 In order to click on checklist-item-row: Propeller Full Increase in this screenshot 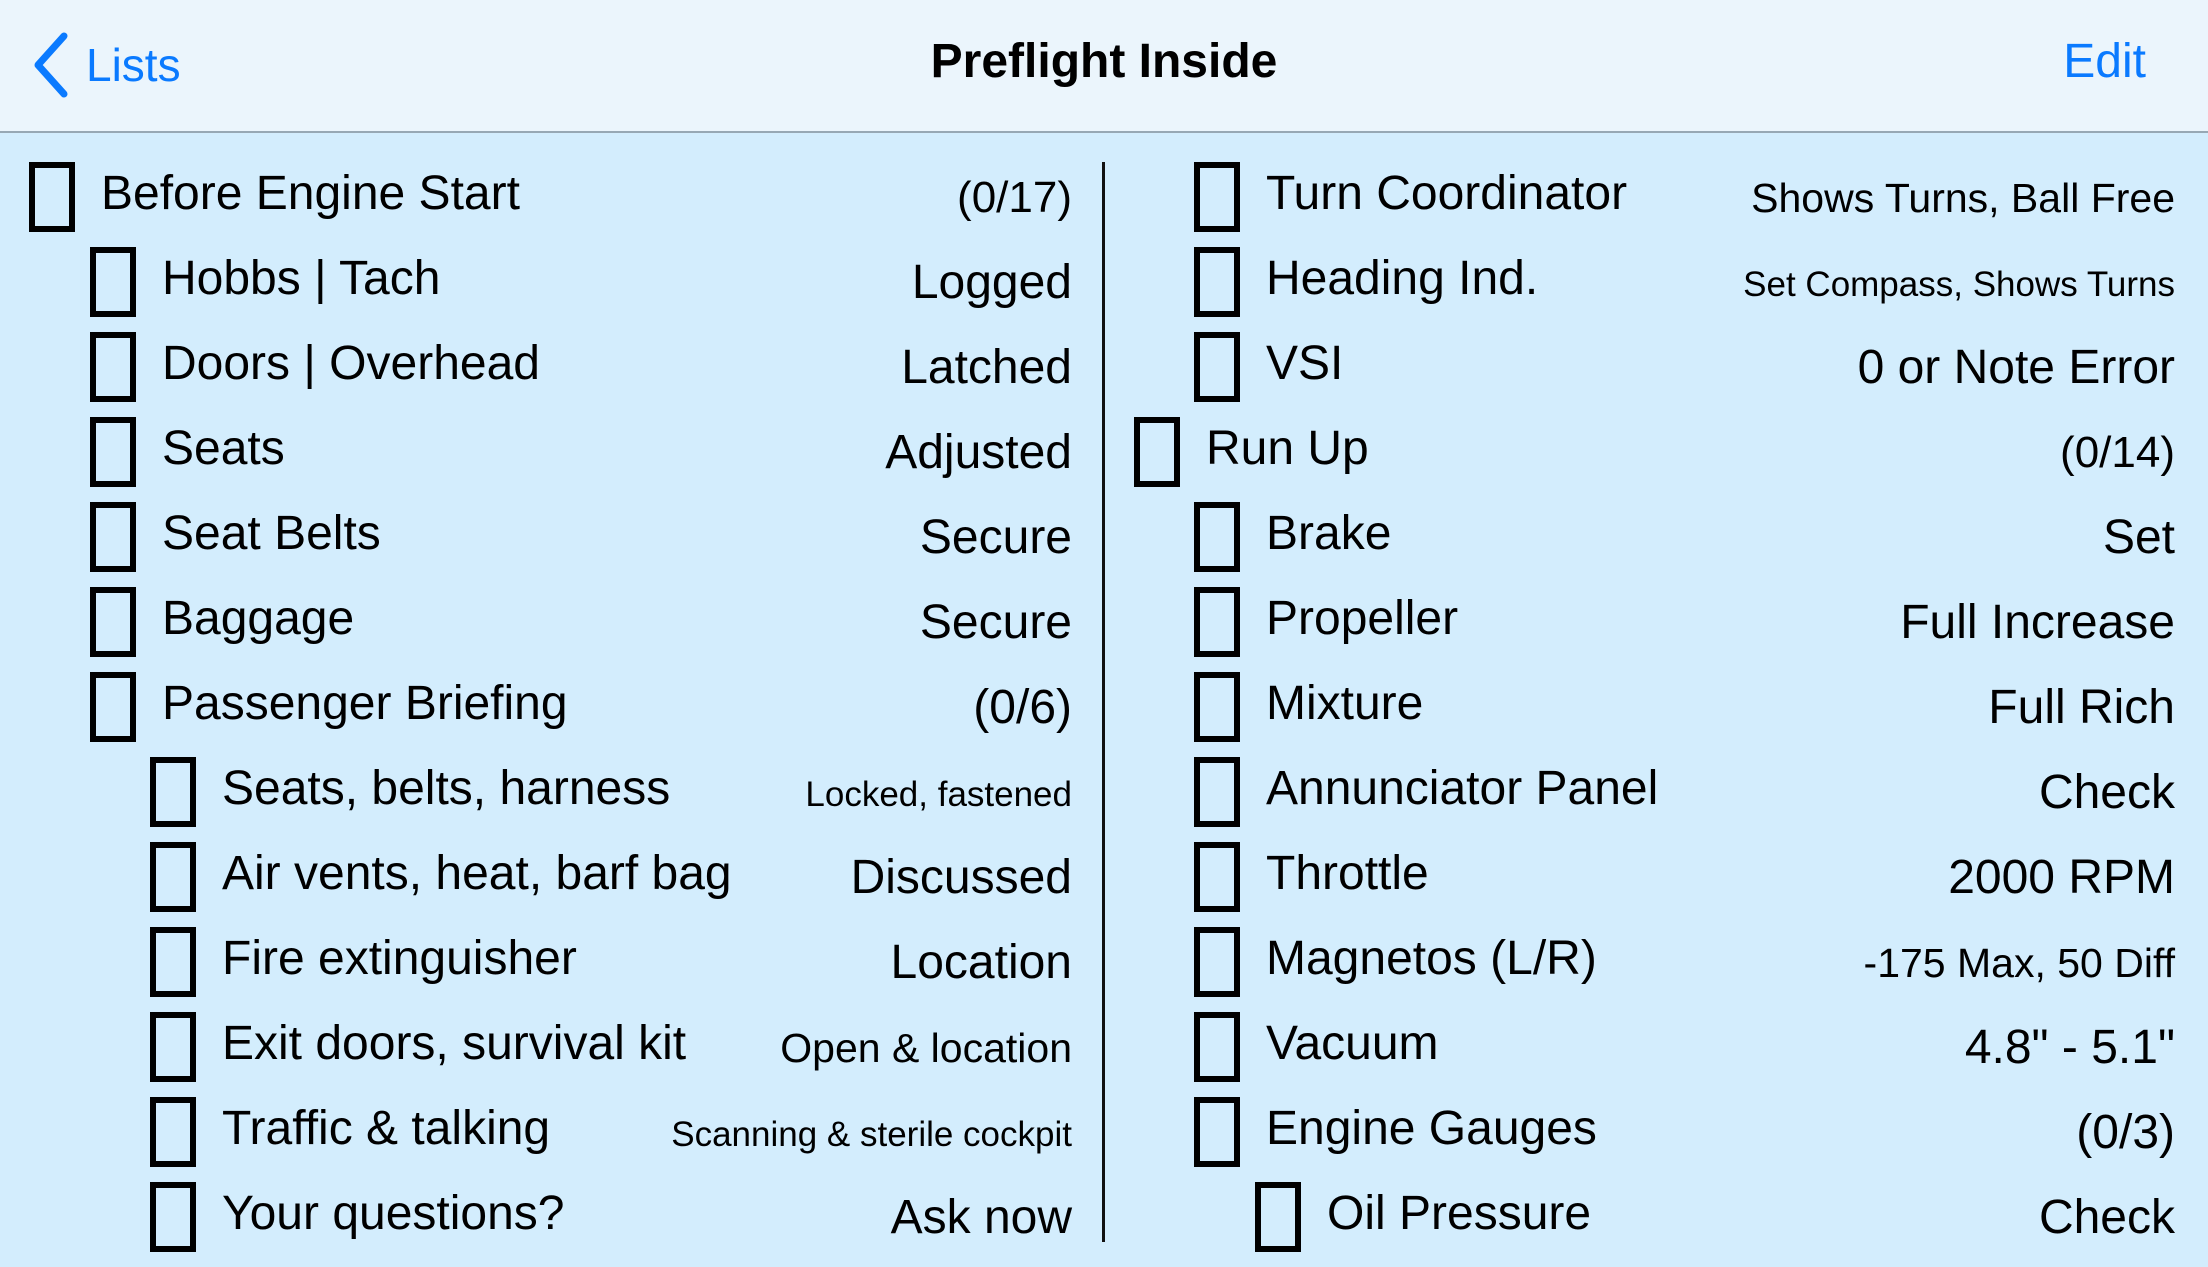, I will do `click(1640, 629)`.